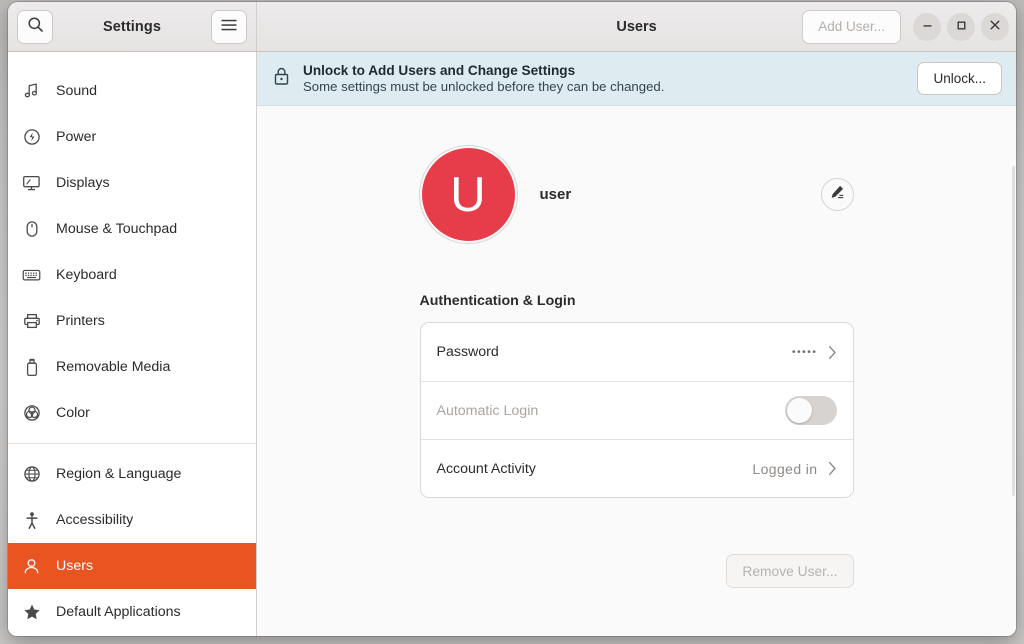 This screenshot has height=644, width=1024. I want to click on headerbar-sidebar-section: Settings, so click(132, 26).